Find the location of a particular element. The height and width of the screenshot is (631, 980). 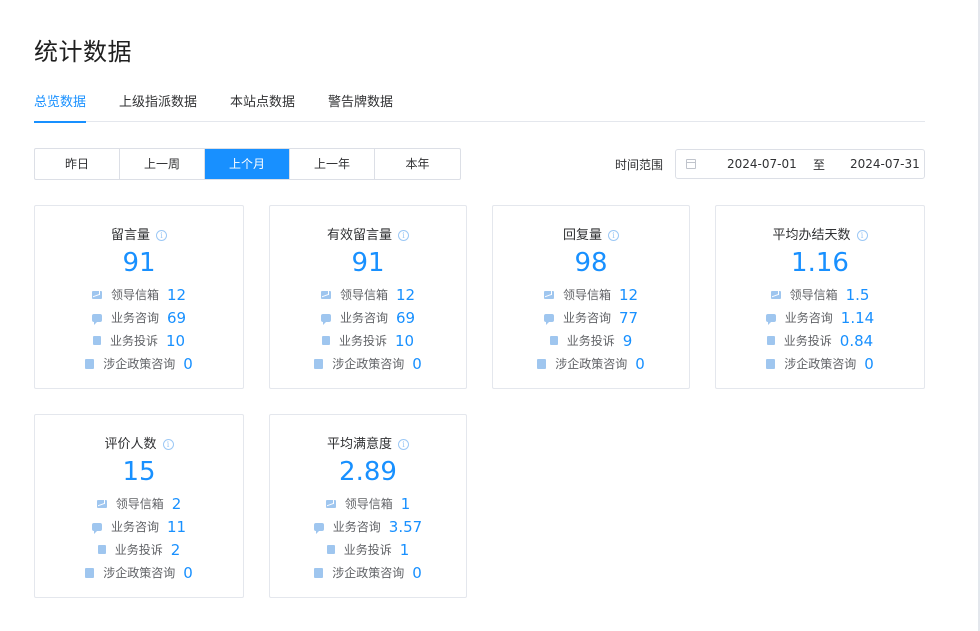

metric-complaint: 业务投诉 9 is located at coordinates (591, 340).